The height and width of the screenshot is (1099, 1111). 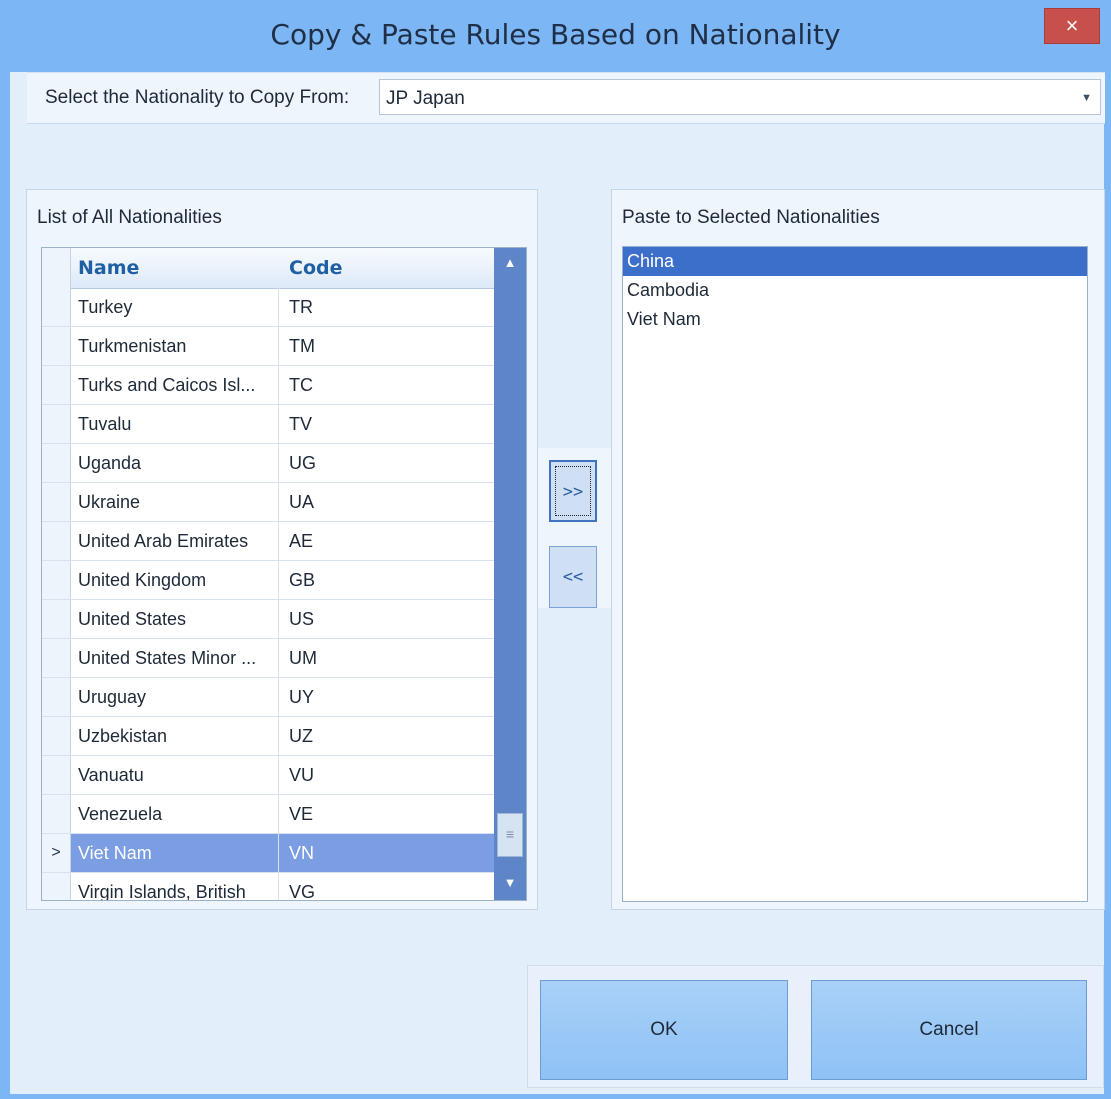 What do you see at coordinates (389, 502) in the screenshot?
I see `cell-code: UA` at bounding box center [389, 502].